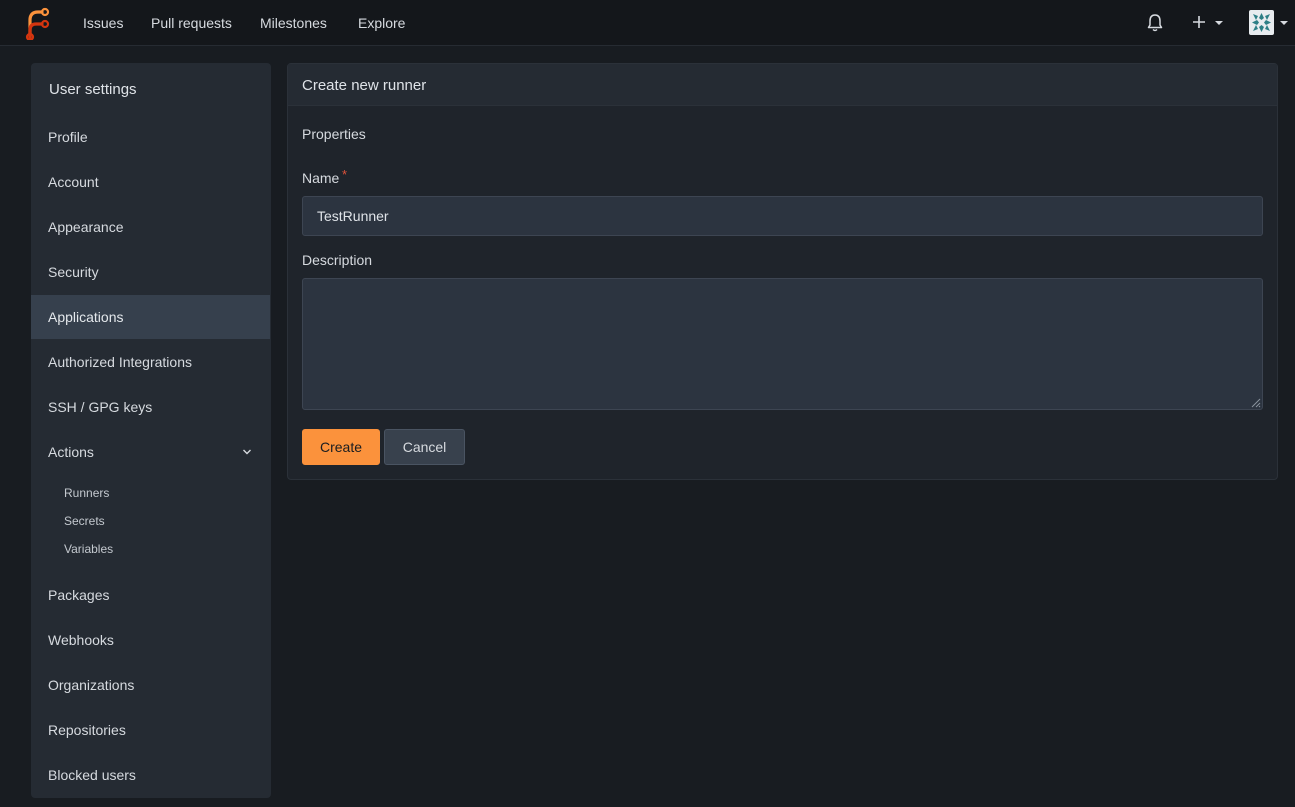 The width and height of the screenshot is (1295, 807). What do you see at coordinates (1209, 23) in the screenshot?
I see `create-menu-button` at bounding box center [1209, 23].